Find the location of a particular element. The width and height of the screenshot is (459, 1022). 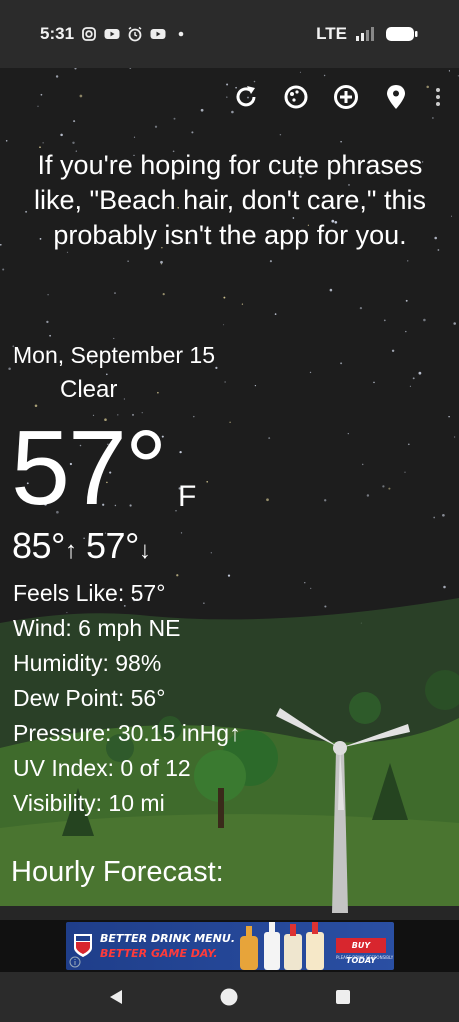

ad-fine-print: PLEASE DRINK RESPONSIBLY is located at coordinates (365, 957).